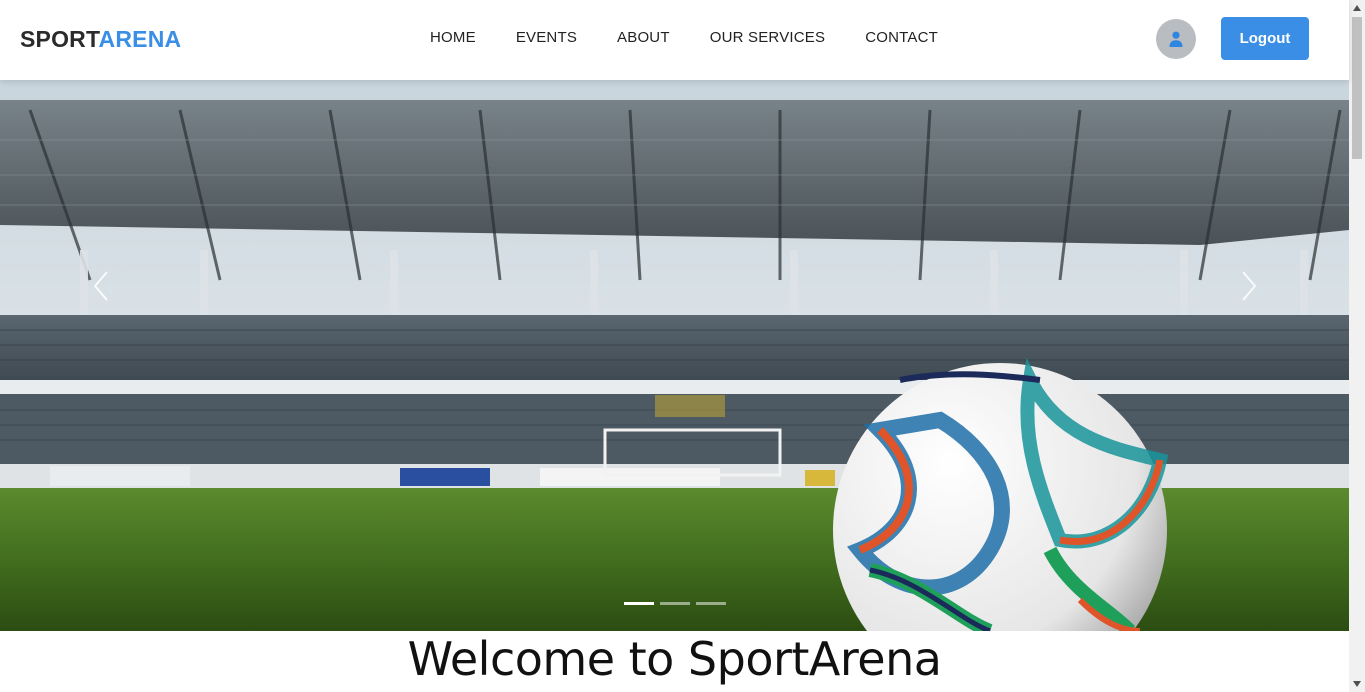  I want to click on profile-avatar-button, so click(1176, 39).